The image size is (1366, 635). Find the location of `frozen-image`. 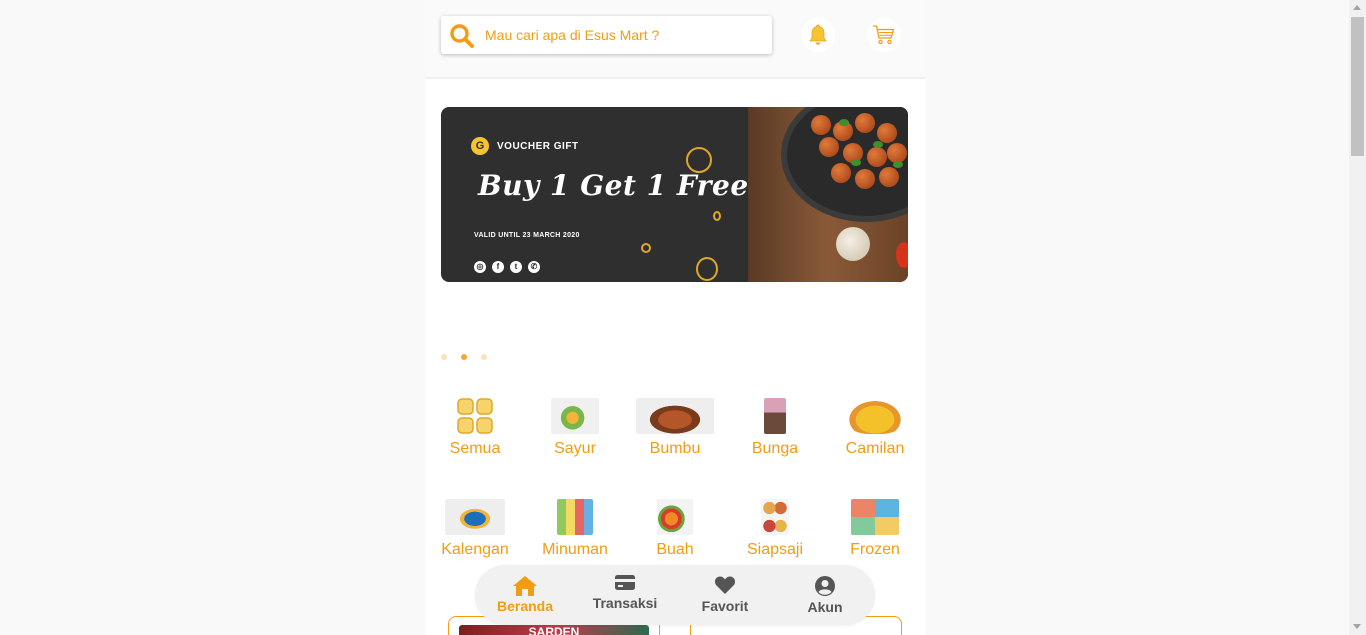

frozen-image is located at coordinates (875, 517).